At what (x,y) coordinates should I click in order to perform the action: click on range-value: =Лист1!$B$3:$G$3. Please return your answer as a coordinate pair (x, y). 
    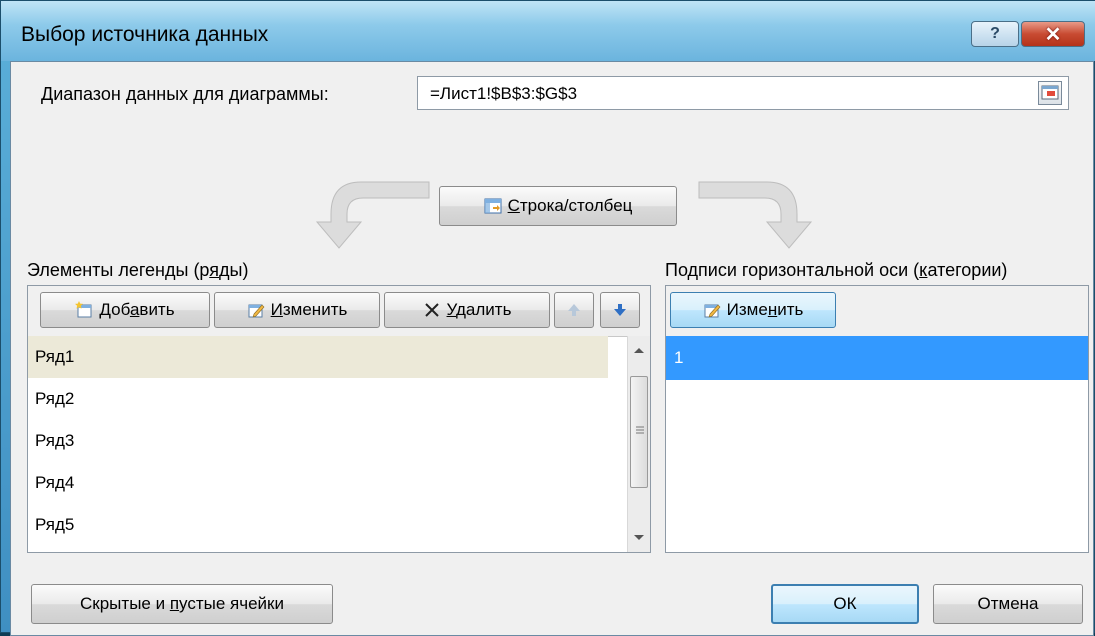
    Looking at the image, I should click on (504, 93).